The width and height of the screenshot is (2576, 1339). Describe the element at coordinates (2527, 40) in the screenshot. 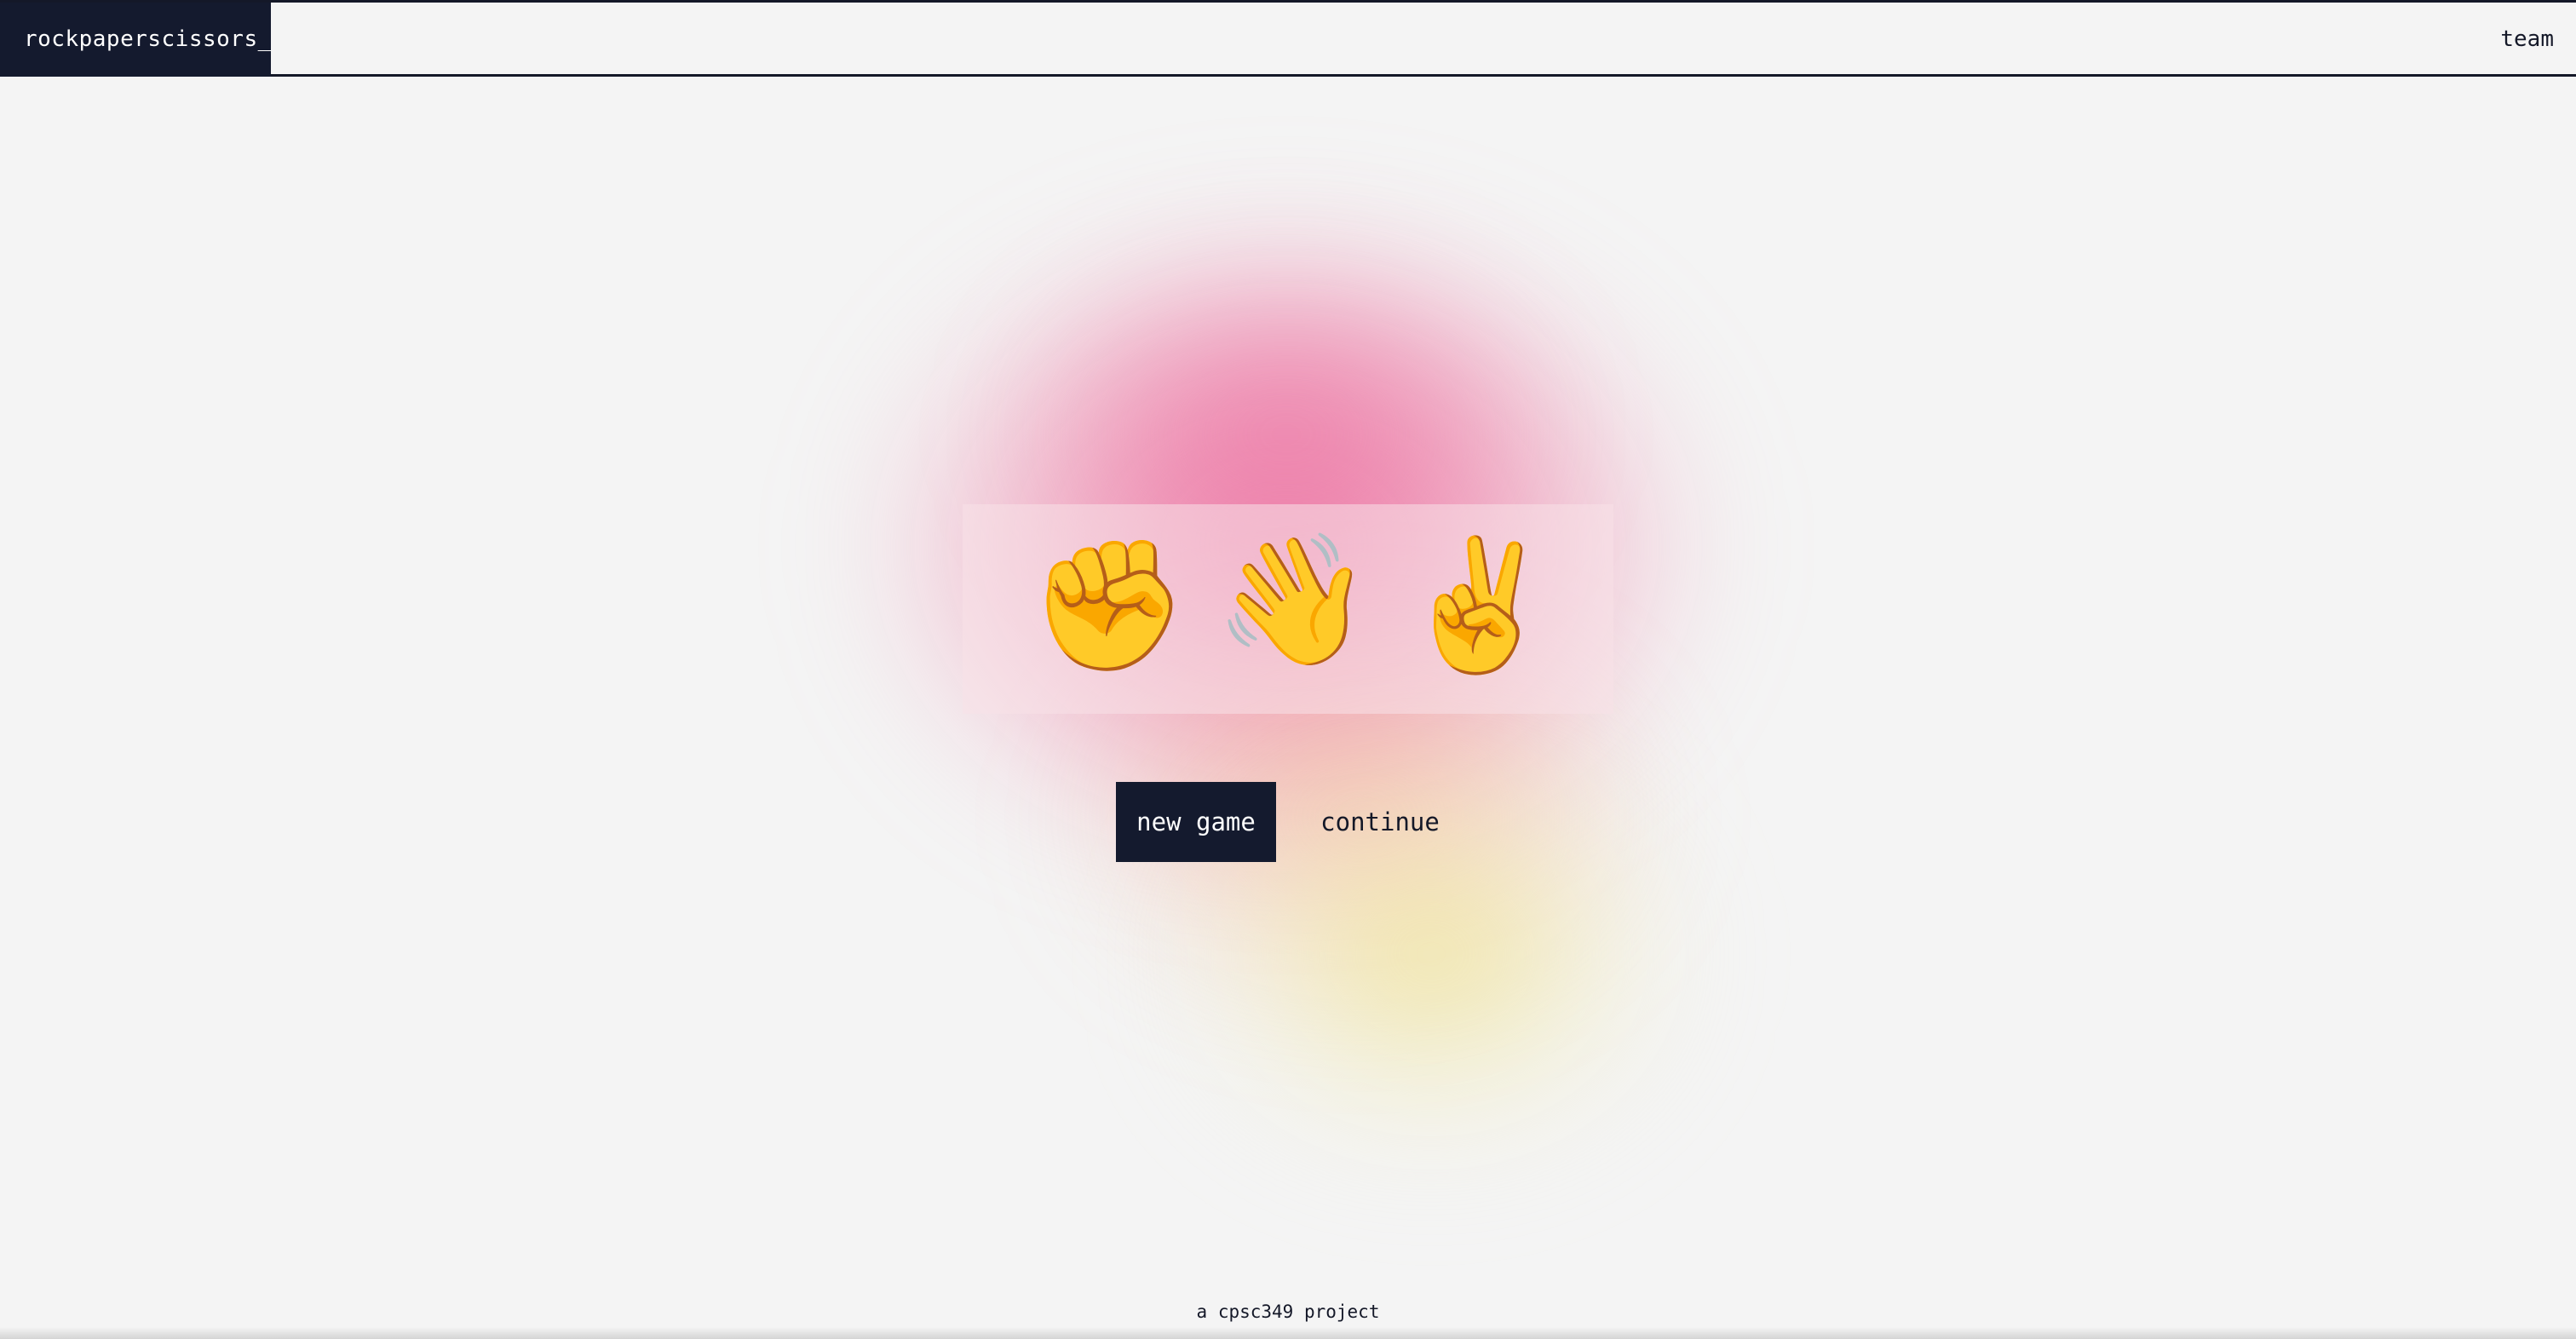

I see `nav-team-link: team` at that location.